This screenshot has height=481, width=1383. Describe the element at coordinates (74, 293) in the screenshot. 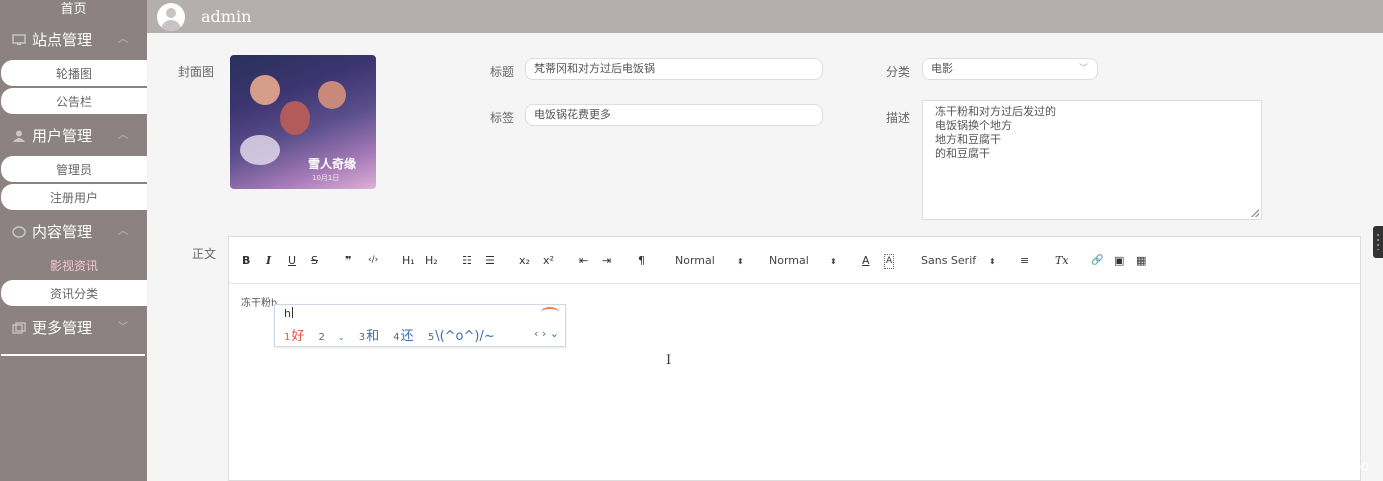

I see `sidebar-item-news-category: 资讯分类` at that location.